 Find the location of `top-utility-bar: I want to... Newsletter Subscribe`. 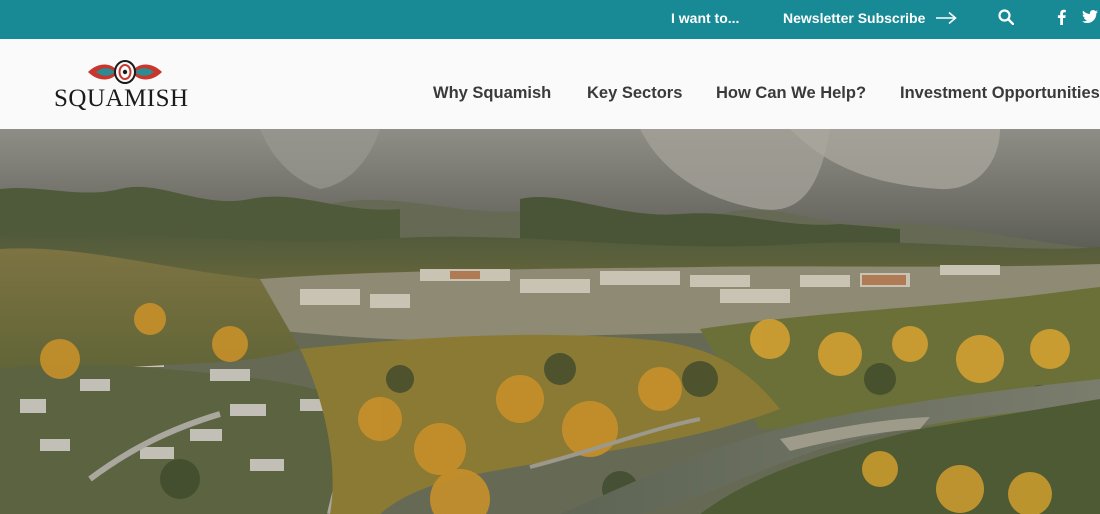

top-utility-bar: I want to... Newsletter Subscribe is located at coordinates (550, 19).